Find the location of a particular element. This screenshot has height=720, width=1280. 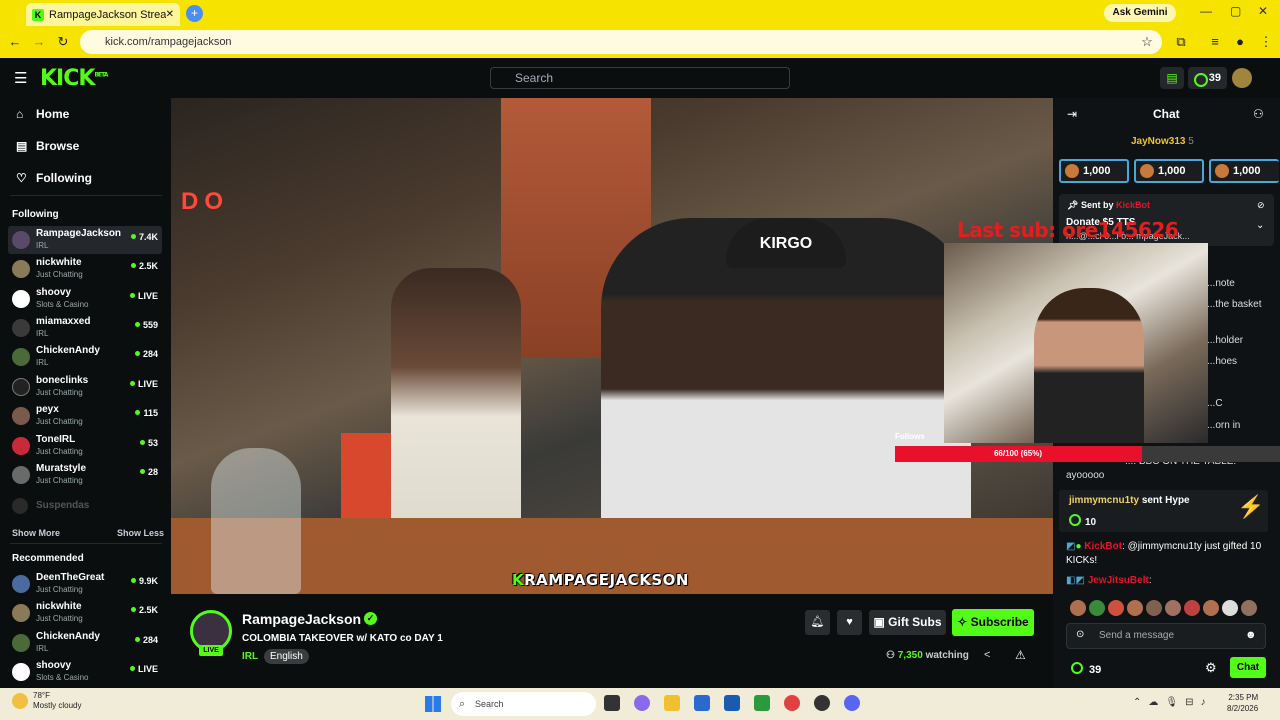

maximize-icon: ▢ is located at coordinates (1235, 11).